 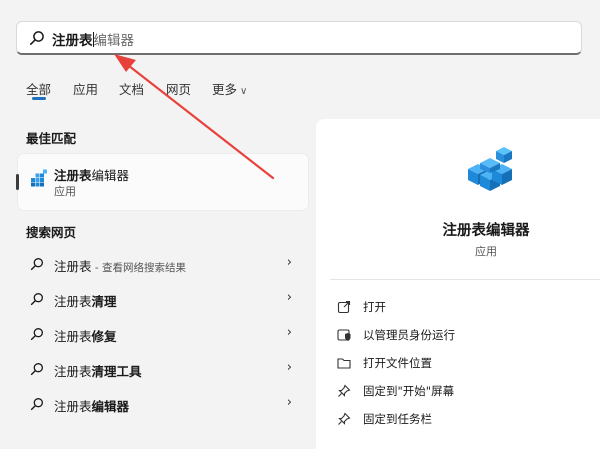 What do you see at coordinates (163, 404) in the screenshot?
I see `web-search-item: 注册表编辑器 ›` at bounding box center [163, 404].